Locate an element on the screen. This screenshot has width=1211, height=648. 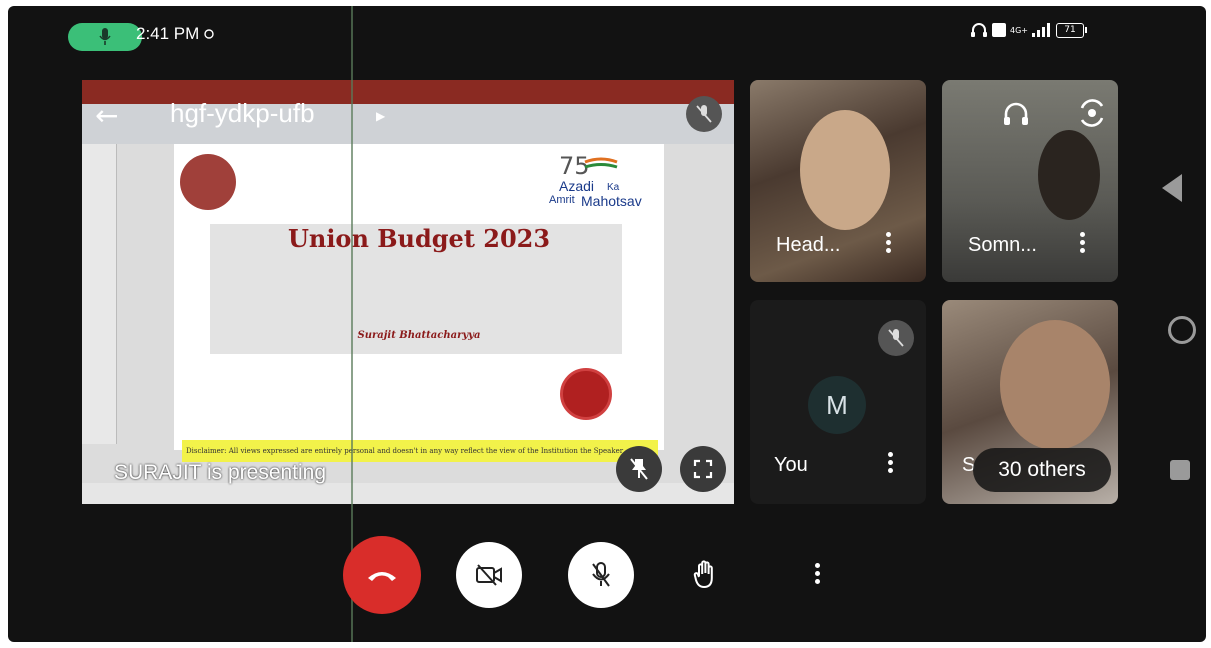
nav-home-button is located at coordinates (1182, 330).